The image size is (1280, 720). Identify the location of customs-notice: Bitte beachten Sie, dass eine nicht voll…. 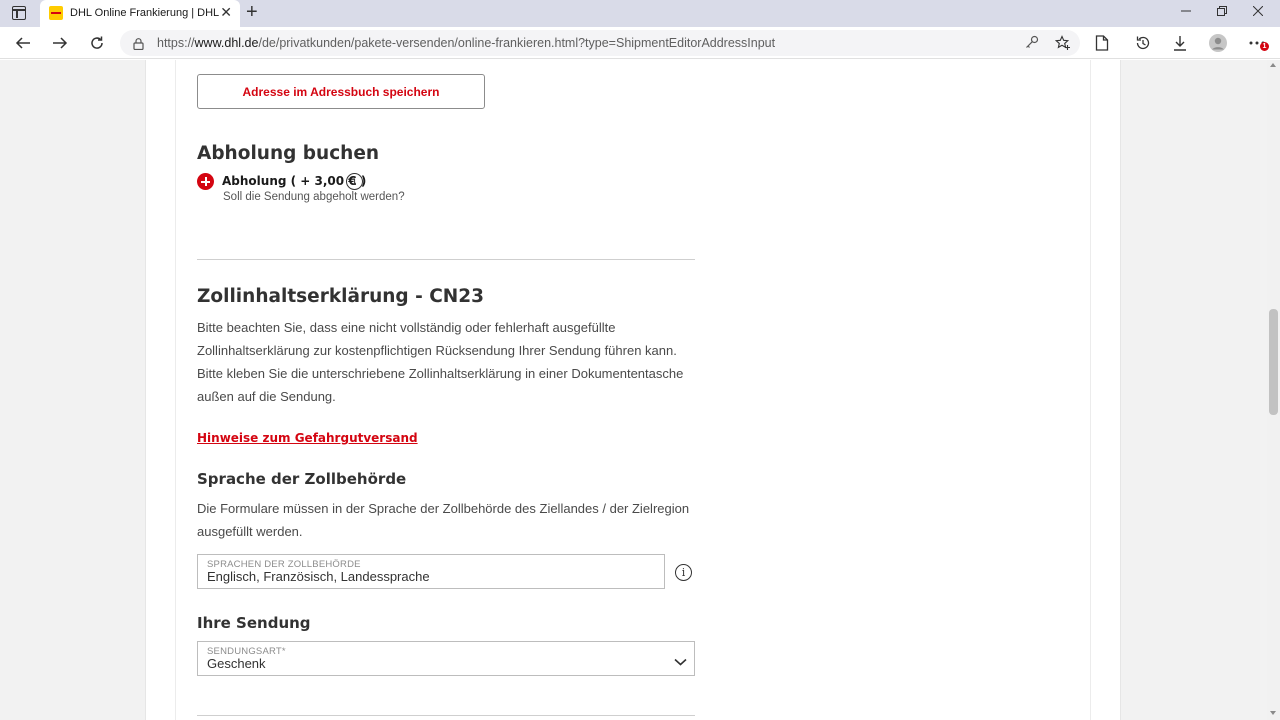
(440, 362).